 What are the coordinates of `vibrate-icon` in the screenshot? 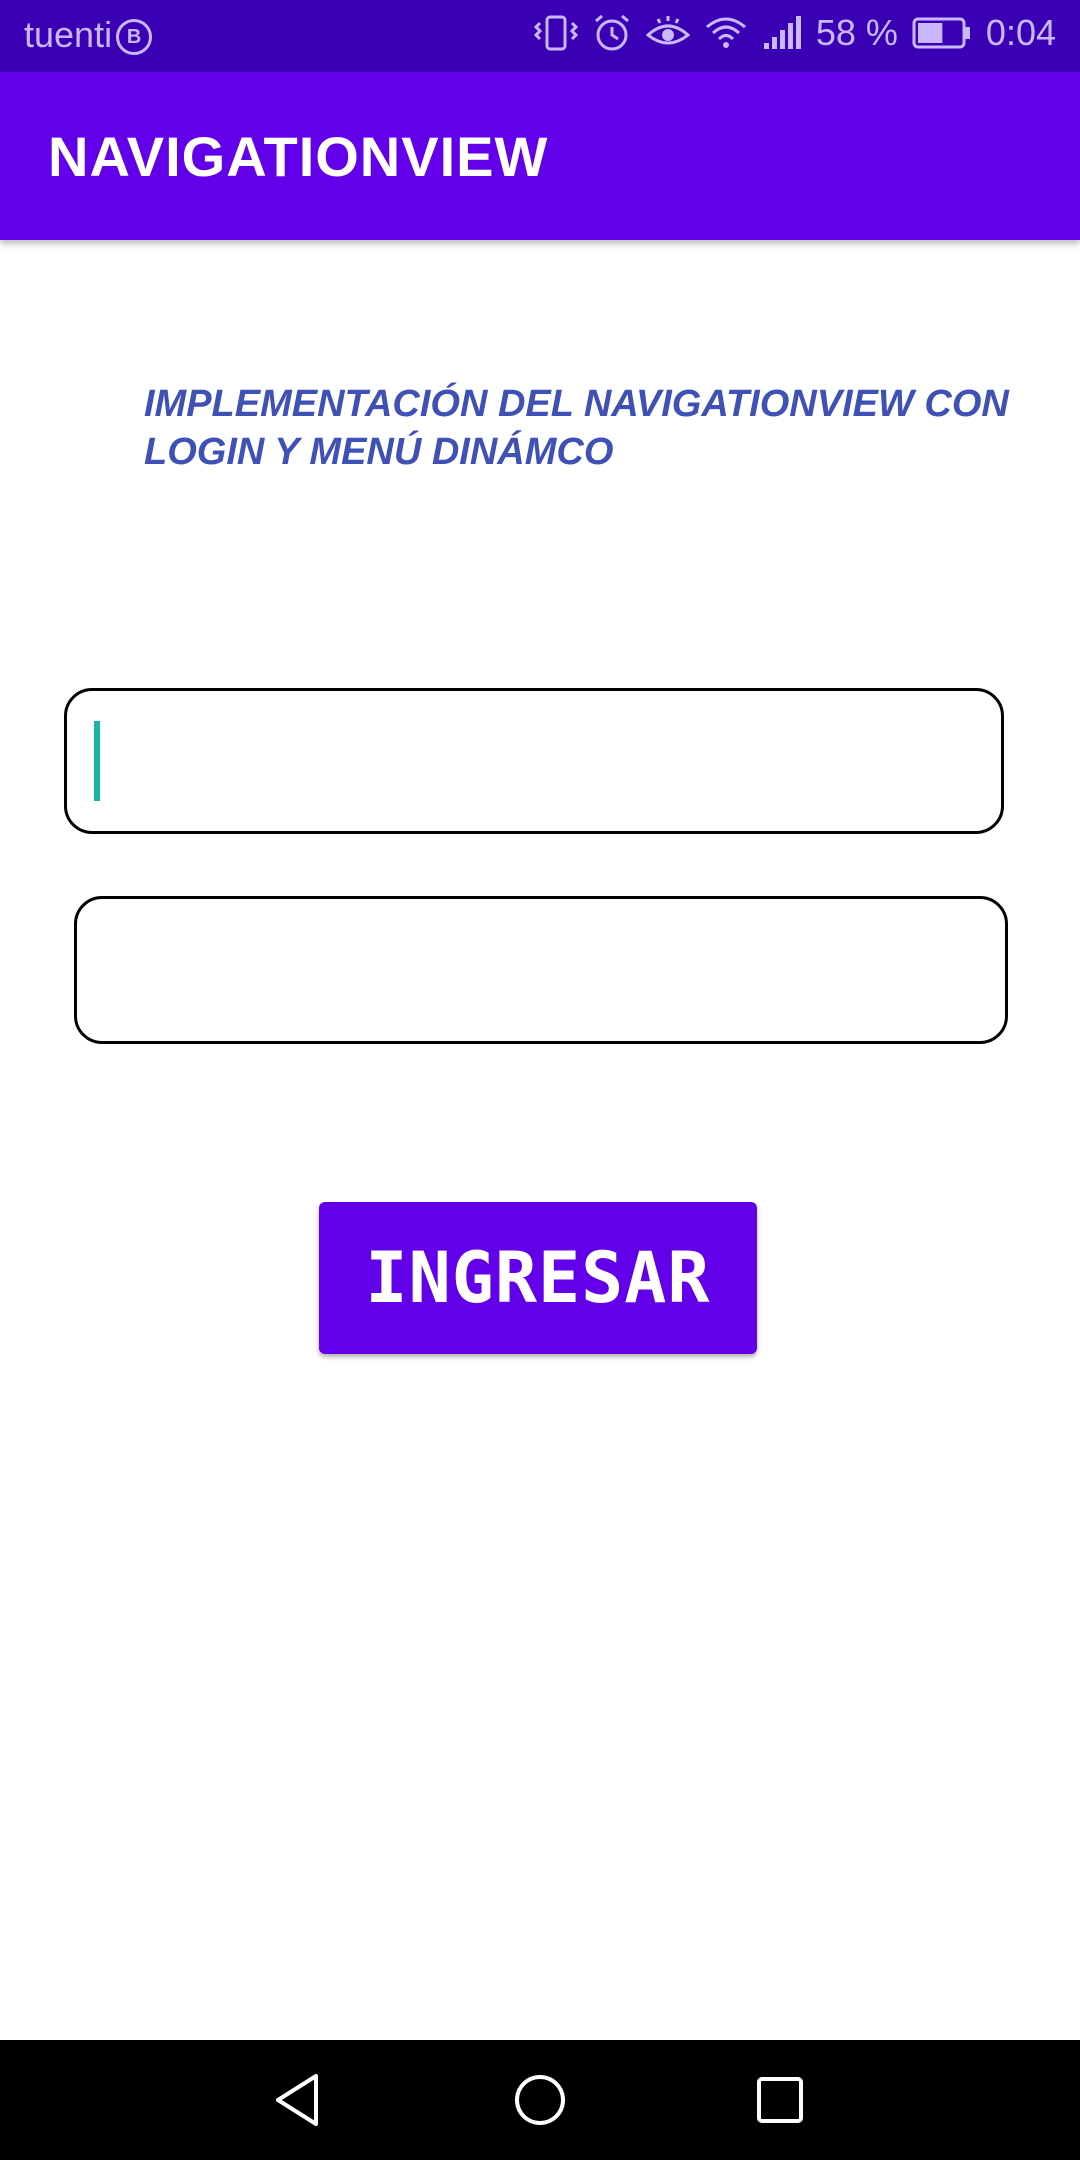 It's located at (555, 33).